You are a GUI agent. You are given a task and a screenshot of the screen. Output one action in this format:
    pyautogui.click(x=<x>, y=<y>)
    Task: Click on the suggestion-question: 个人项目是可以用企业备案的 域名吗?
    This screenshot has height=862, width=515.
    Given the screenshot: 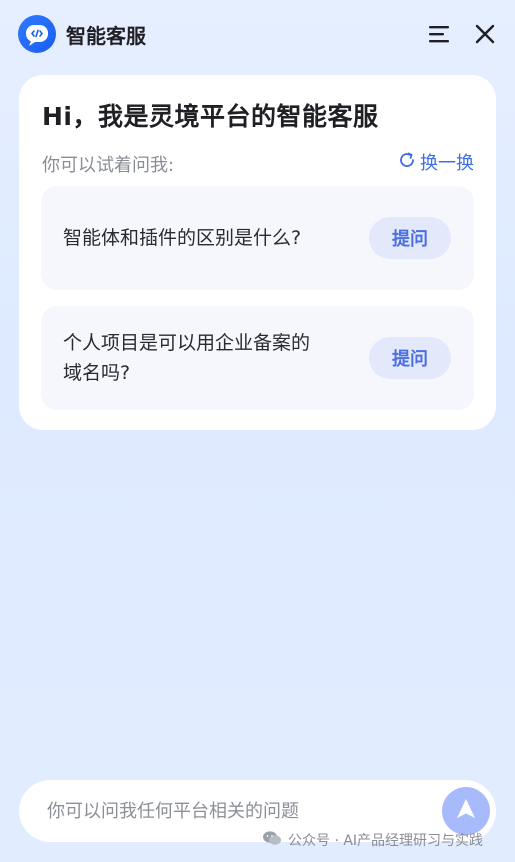 What is the action you would take?
    pyautogui.click(x=186, y=358)
    